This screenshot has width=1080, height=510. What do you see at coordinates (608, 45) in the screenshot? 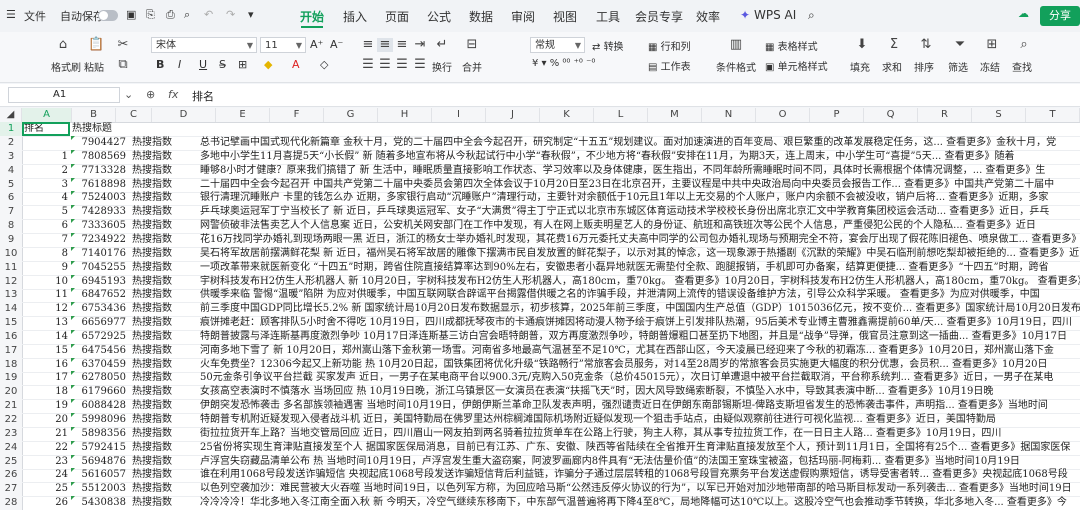
I see `convert-button: ⇄ 转换` at bounding box center [608, 45].